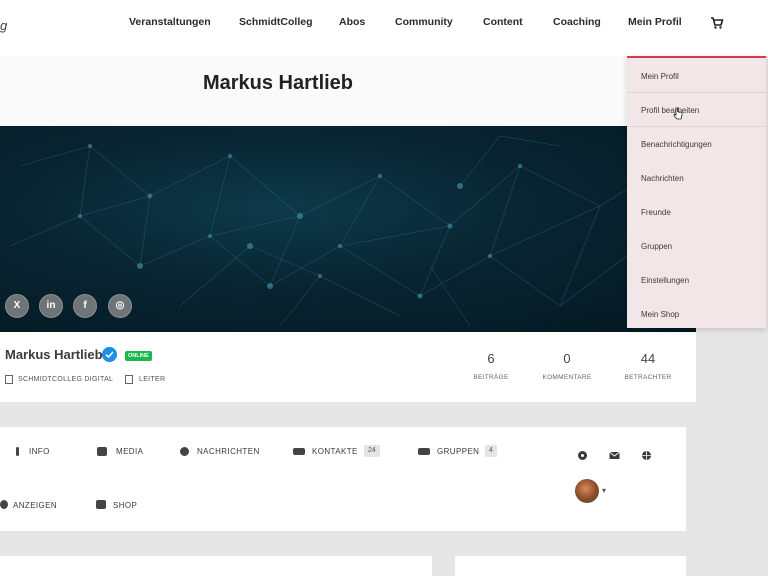 This screenshot has height=576, width=768. Describe the element at coordinates (51, 306) in the screenshot. I see `linkedin-icon: in` at that location.